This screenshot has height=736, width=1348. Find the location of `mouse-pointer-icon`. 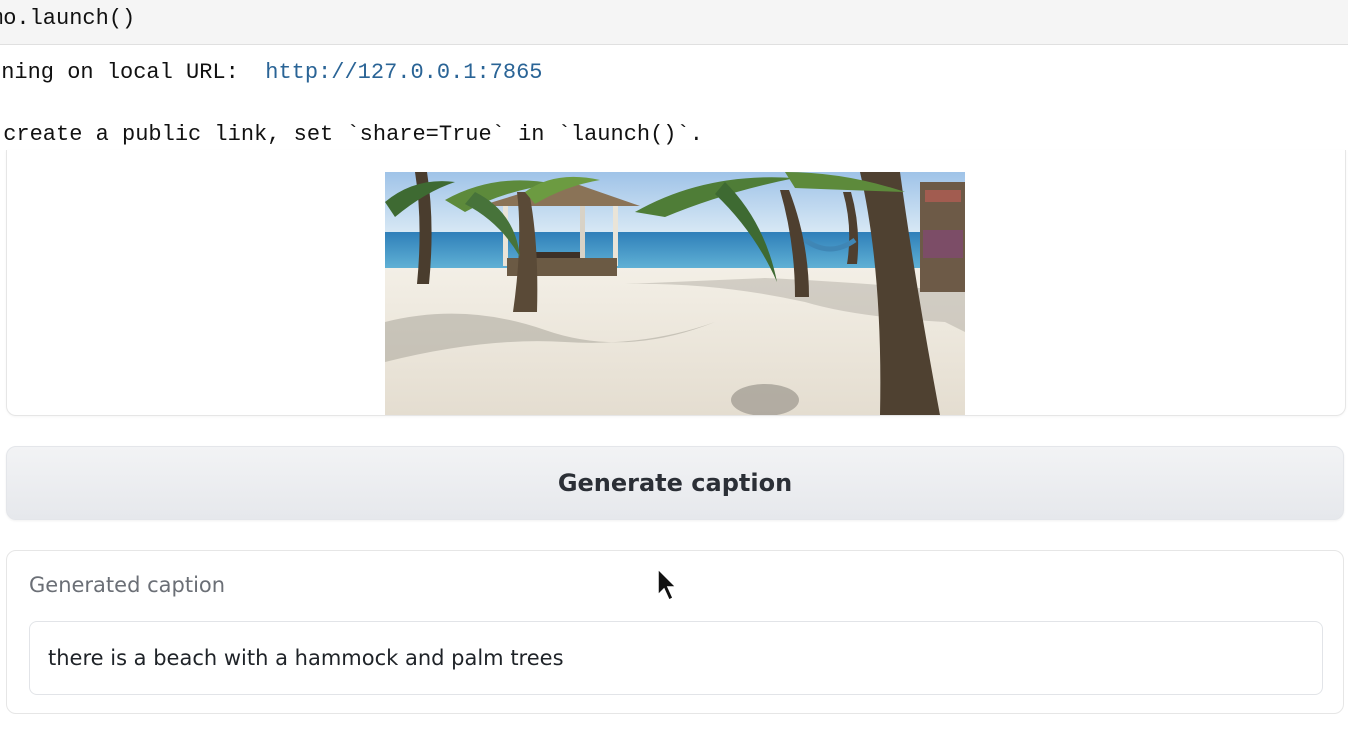

mouse-pointer-icon is located at coordinates (667, 584).